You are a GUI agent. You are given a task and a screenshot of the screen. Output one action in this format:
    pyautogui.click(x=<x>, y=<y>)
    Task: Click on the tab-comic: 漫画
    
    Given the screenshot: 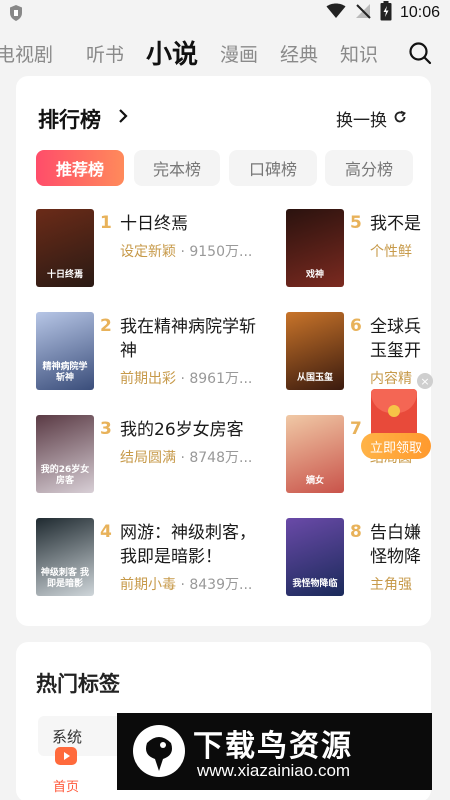 What is the action you would take?
    pyautogui.click(x=239, y=53)
    